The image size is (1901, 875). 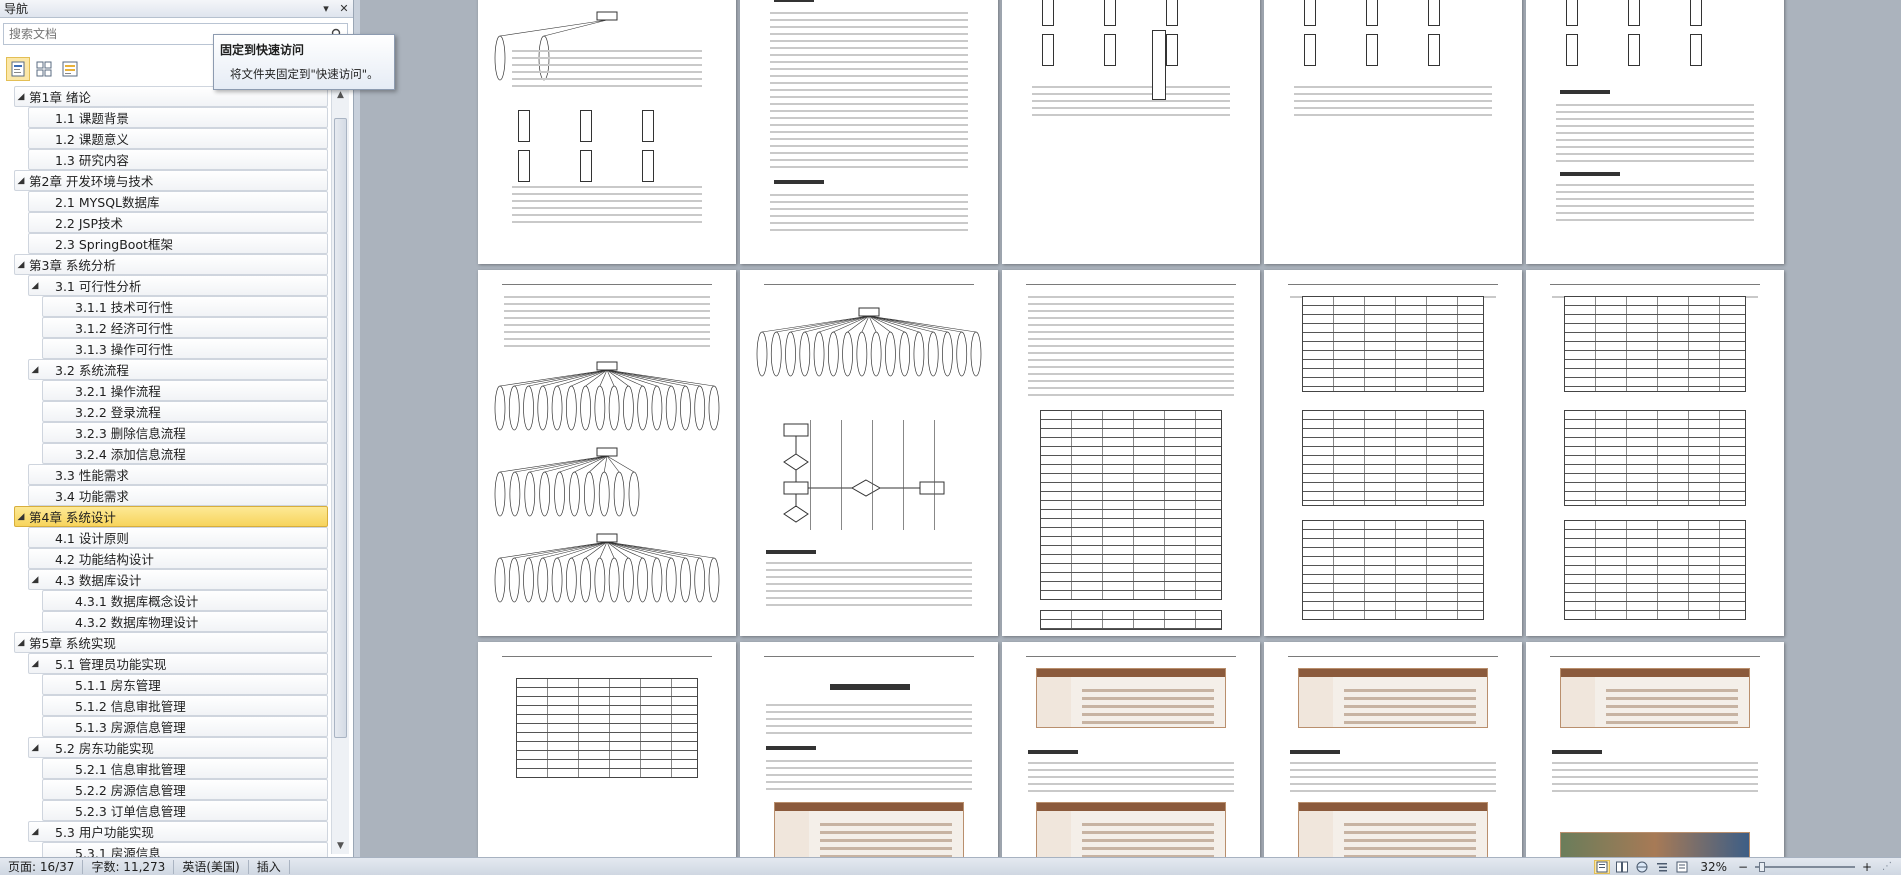 What do you see at coordinates (185, 453) in the screenshot?
I see `outline-subsection-item: 3.2.4 添加信息流程` at bounding box center [185, 453].